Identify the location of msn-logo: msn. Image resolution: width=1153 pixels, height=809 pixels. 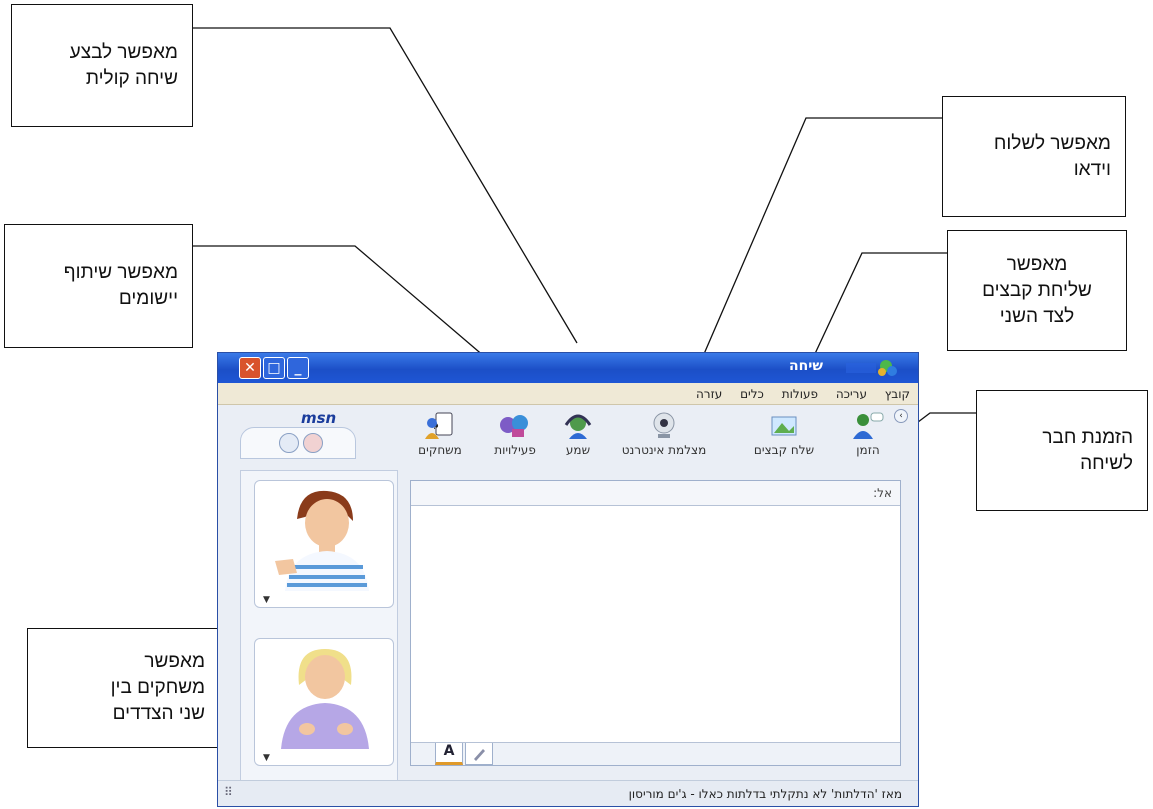
(319, 418).